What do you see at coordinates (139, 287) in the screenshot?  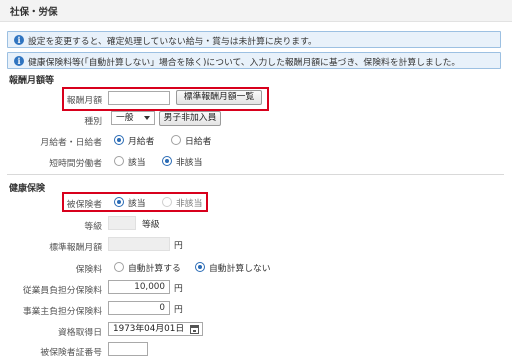 I see `employee-premium-input: 10,000` at bounding box center [139, 287].